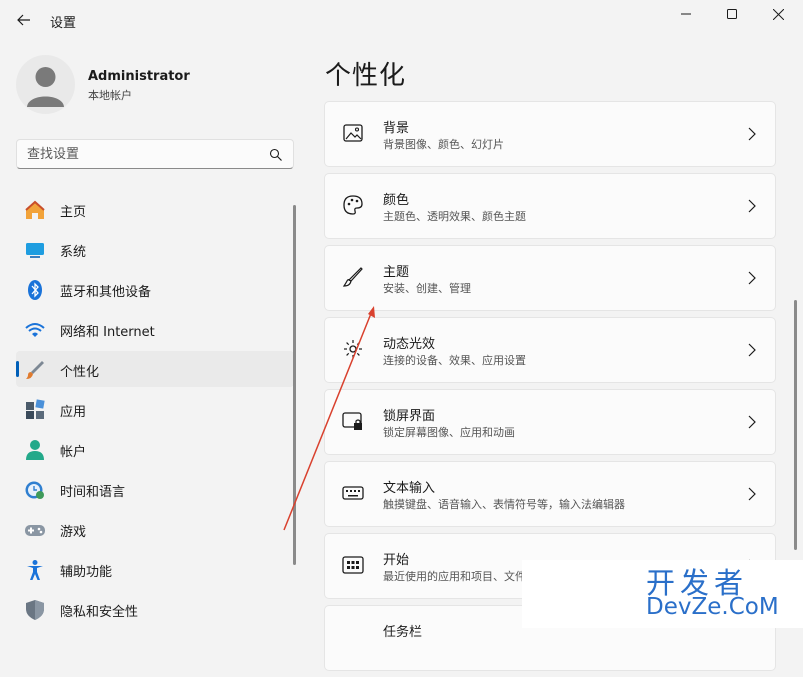 The width and height of the screenshot is (803, 677). Describe the element at coordinates (35, 530) in the screenshot. I see `gamepad-icon` at that location.